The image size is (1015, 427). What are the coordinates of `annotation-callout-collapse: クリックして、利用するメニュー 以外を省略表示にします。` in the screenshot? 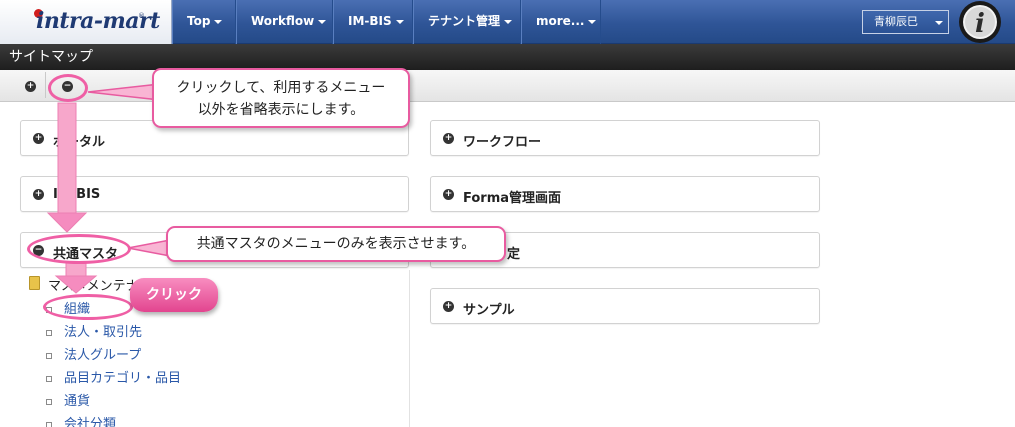 It's located at (281, 98).